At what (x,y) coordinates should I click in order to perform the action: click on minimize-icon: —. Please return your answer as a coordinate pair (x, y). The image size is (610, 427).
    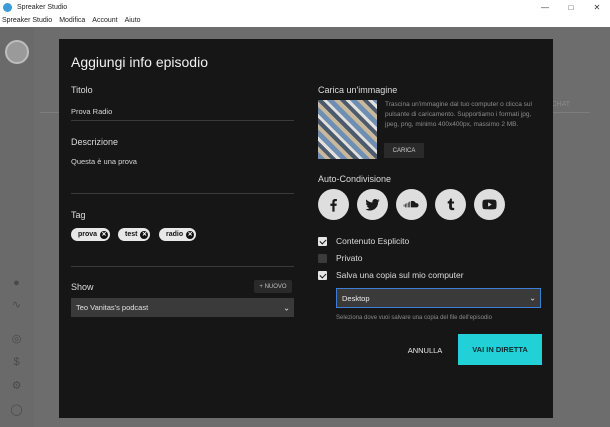
    Looking at the image, I should click on (545, 7).